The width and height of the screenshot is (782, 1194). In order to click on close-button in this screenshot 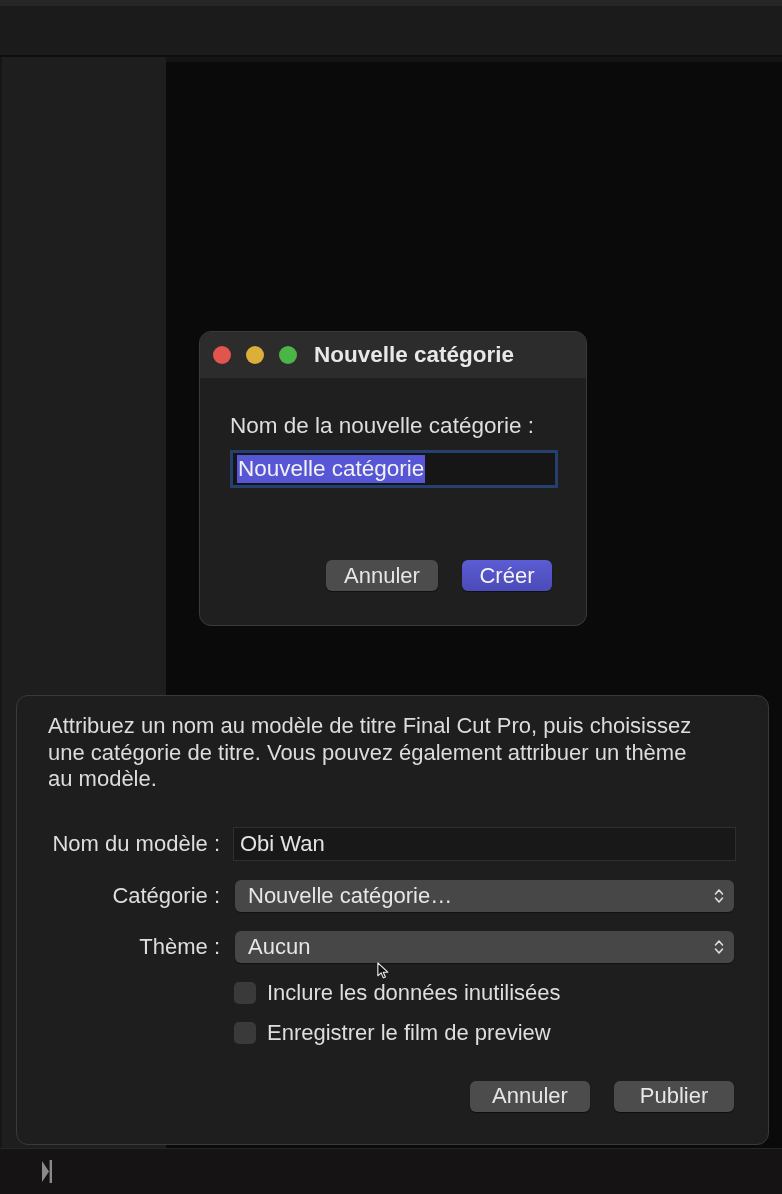, I will do `click(222, 355)`.